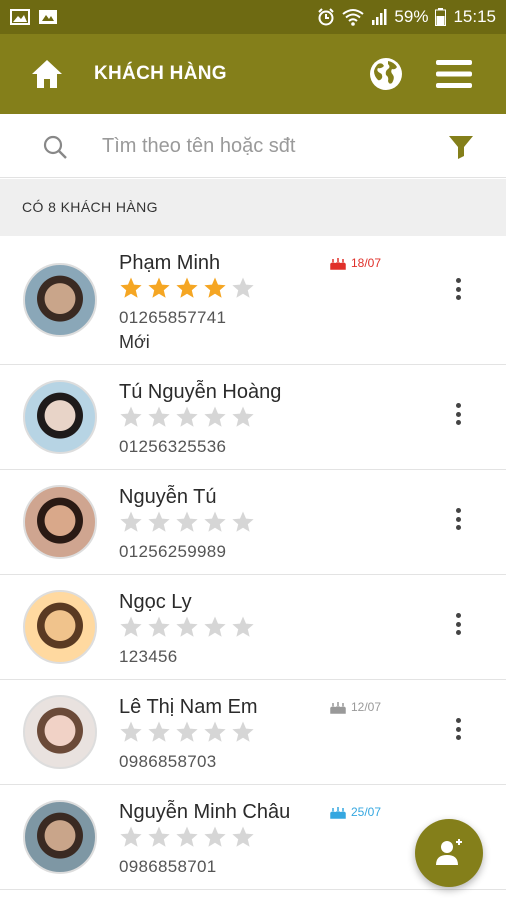 Image resolution: width=506 pixels, height=900 pixels. What do you see at coordinates (47, 74) in the screenshot?
I see `home-icon` at bounding box center [47, 74].